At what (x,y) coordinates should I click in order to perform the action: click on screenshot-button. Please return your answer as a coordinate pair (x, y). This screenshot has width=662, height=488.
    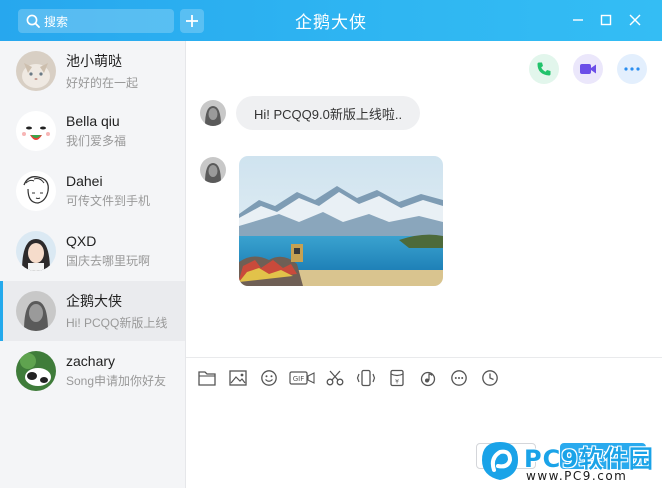
    Looking at the image, I should click on (335, 378).